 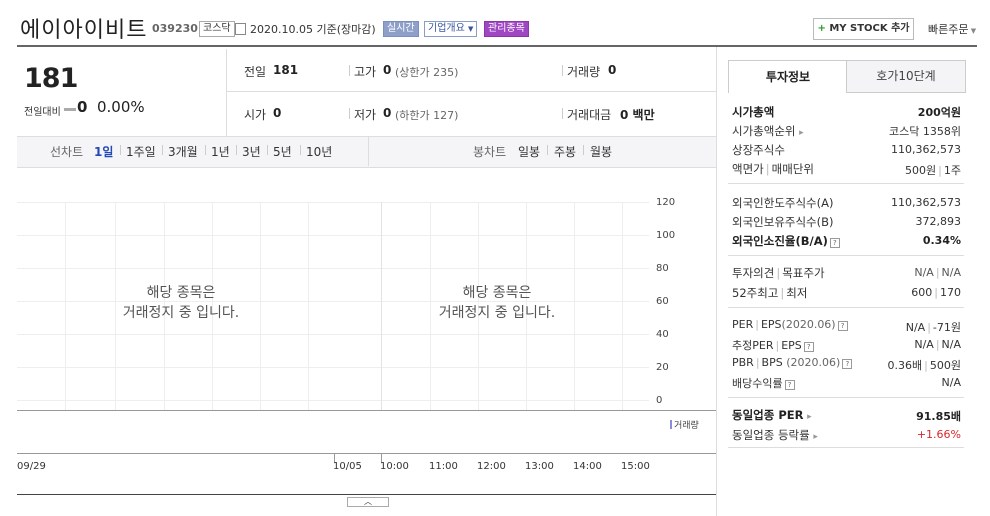 What do you see at coordinates (792, 362) in the screenshot?
I see `pbr-bps-label: PBR | BPS (2020.06)?` at bounding box center [792, 362].